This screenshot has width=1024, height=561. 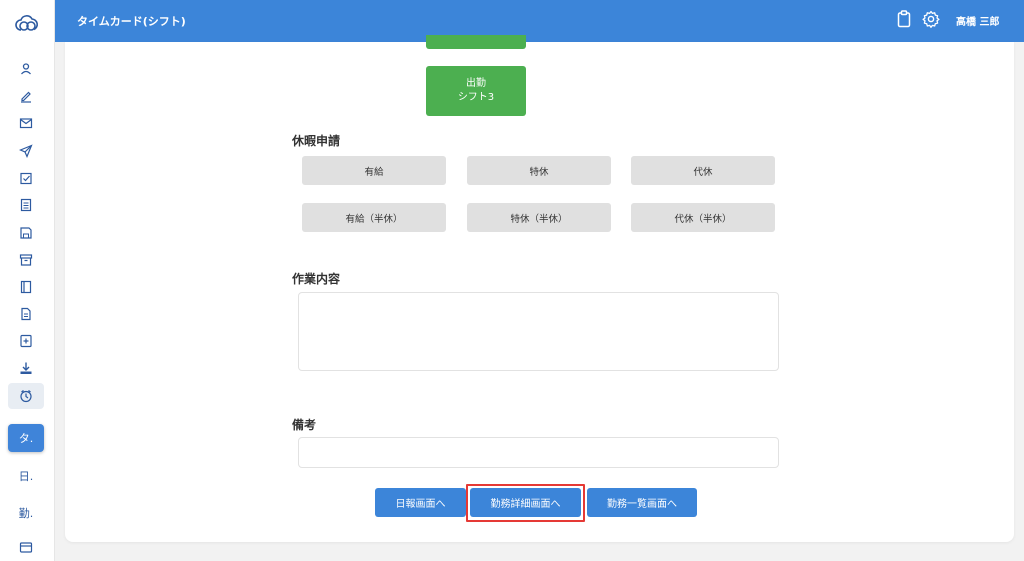 I want to click on user-name: 高橋 三郎, so click(x=977, y=20).